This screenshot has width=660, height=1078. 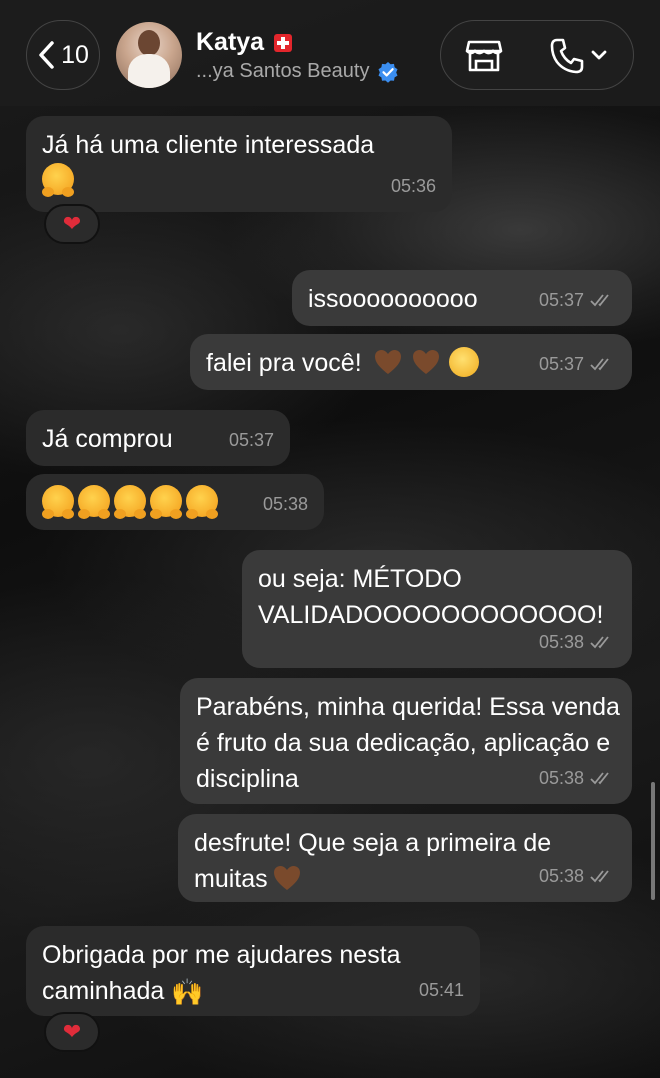 I want to click on message-bubble-outgoing: issoooooooooo 05:37, so click(x=462, y=298).